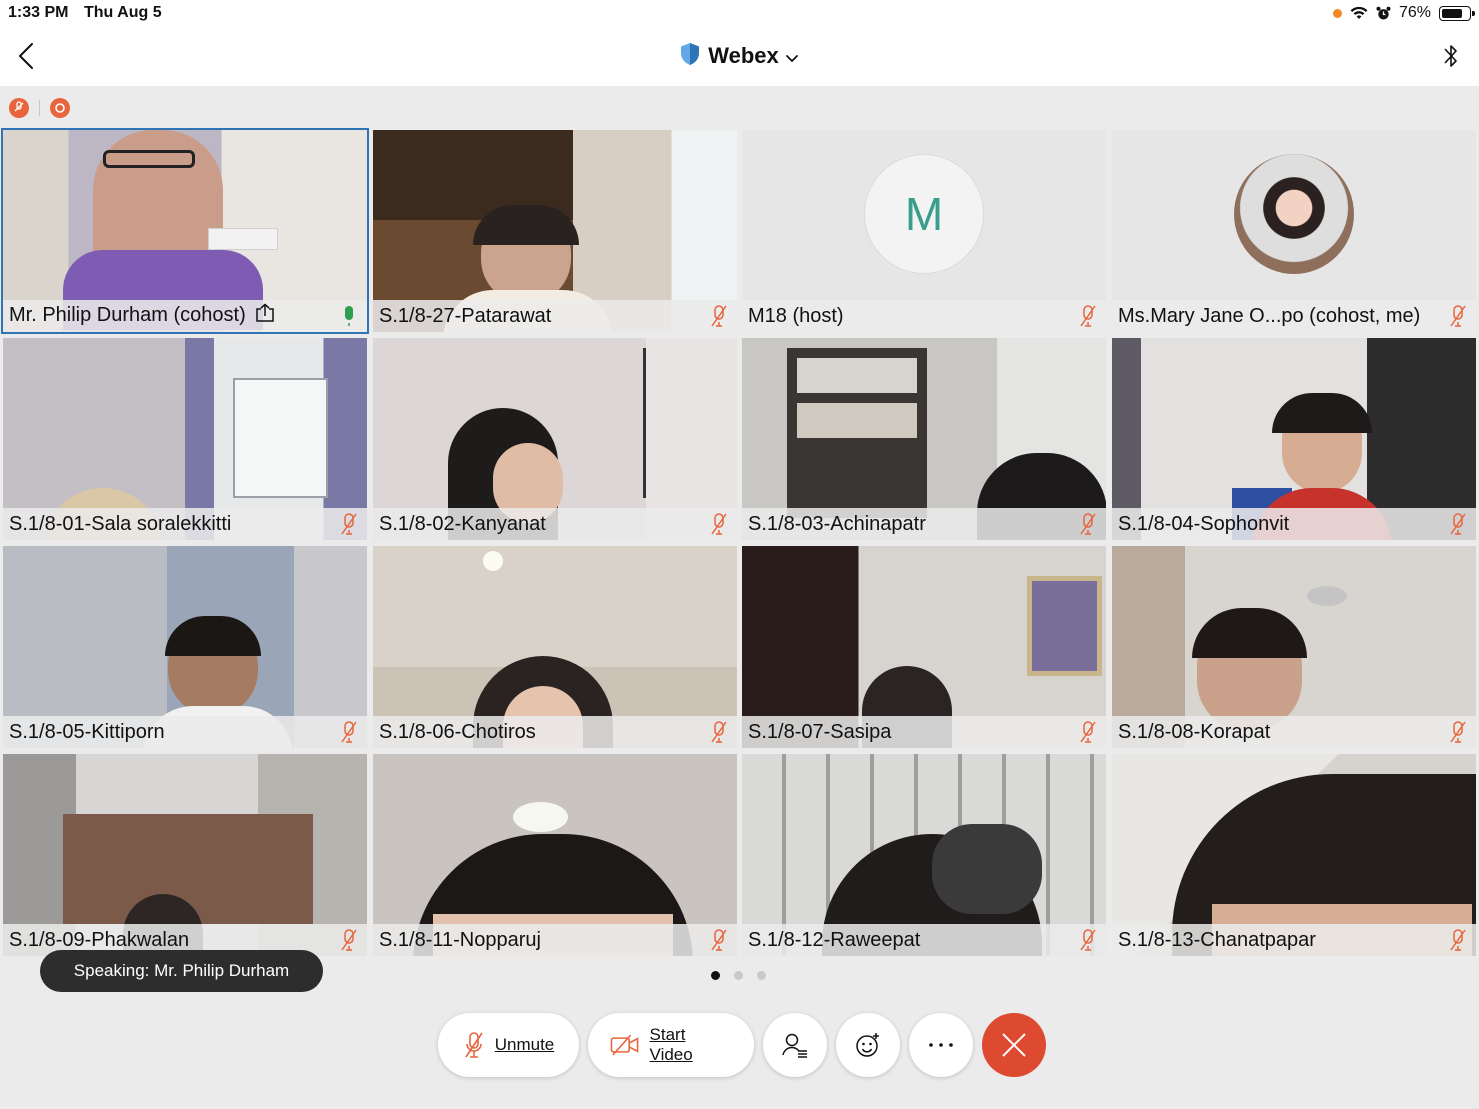  What do you see at coordinates (524, 1044) in the screenshot?
I see `unmute-label: Unmute` at bounding box center [524, 1044].